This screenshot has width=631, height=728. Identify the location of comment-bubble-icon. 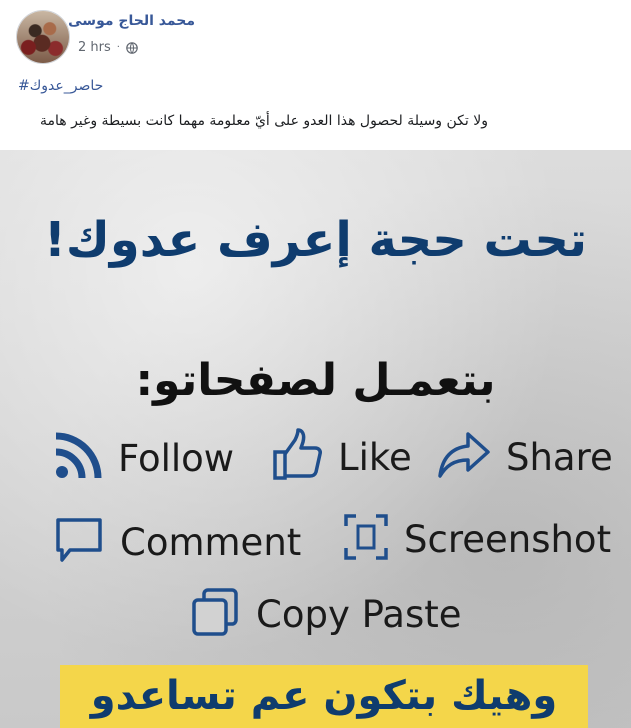
(79, 542).